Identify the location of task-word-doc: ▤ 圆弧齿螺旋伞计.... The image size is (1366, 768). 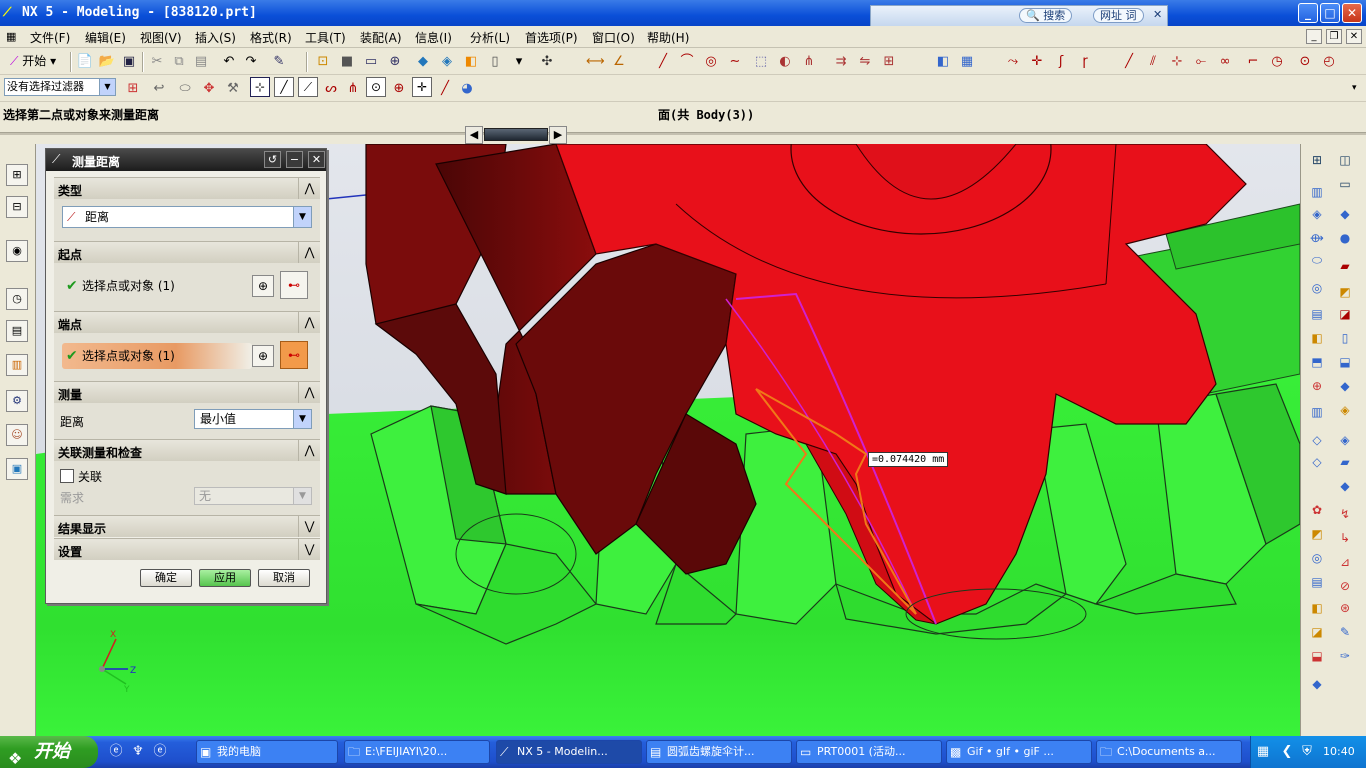
(719, 752).